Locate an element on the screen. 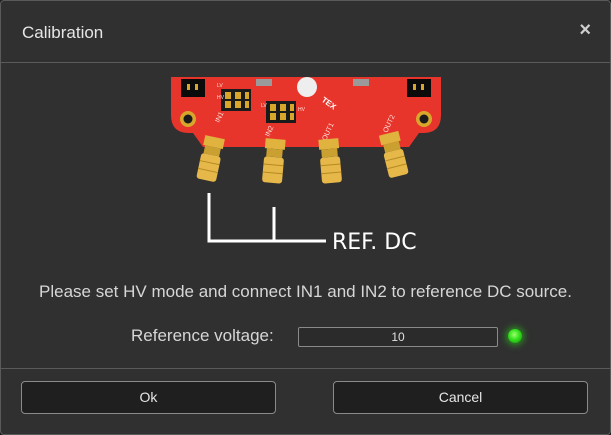 The height and width of the screenshot is (435, 611). header-connector-right is located at coordinates (419, 88).